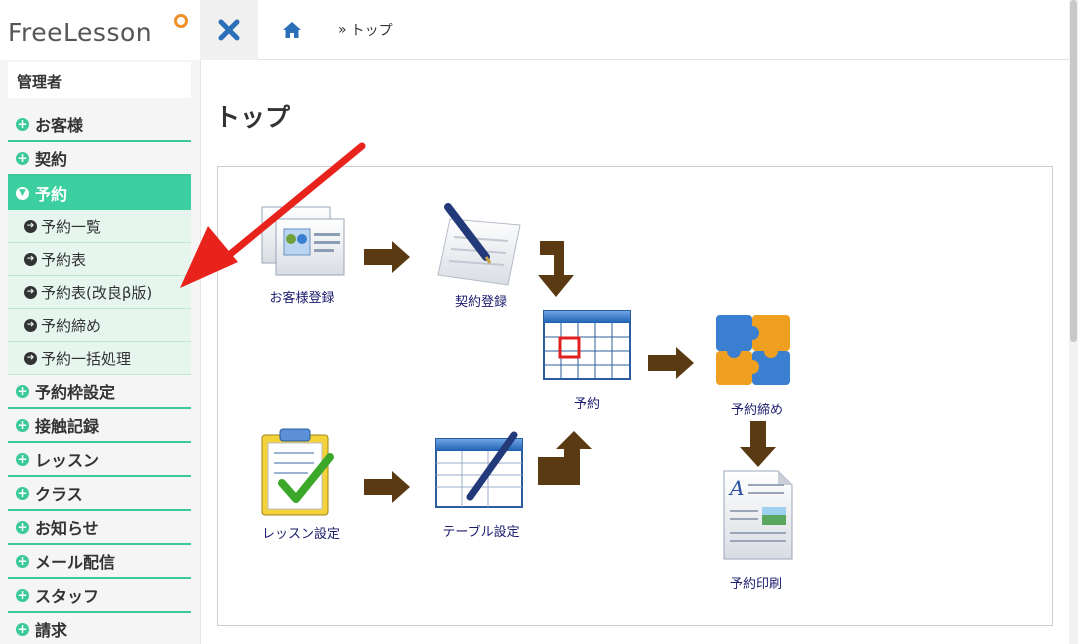 The image size is (1078, 644). I want to click on sidebar-item-billing: + 請求, so click(99, 628).